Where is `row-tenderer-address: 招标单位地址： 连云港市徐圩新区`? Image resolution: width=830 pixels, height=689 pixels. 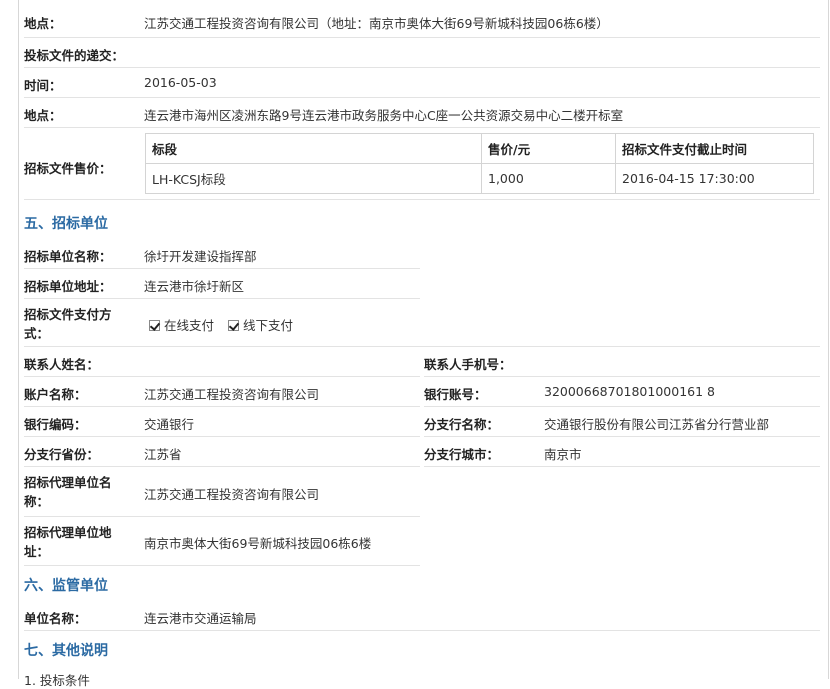
row-tenderer-address: 招标单位地址： 连云港市徐圩新区 is located at coordinates (222, 284).